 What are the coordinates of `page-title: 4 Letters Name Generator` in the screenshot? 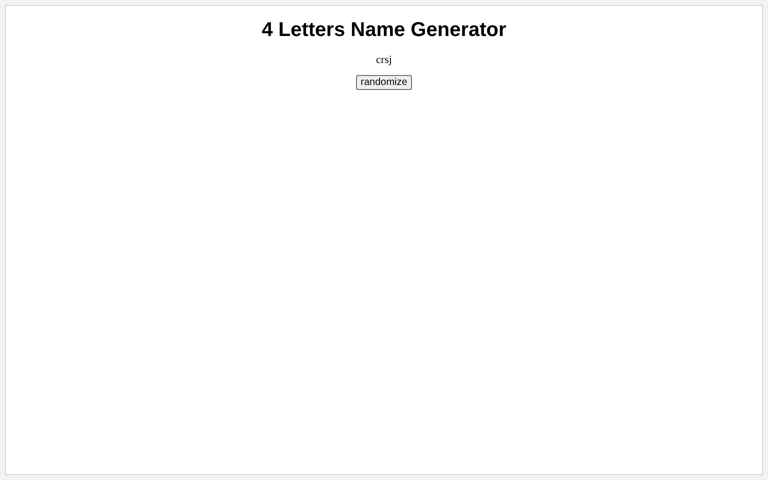 It's located at (384, 30).